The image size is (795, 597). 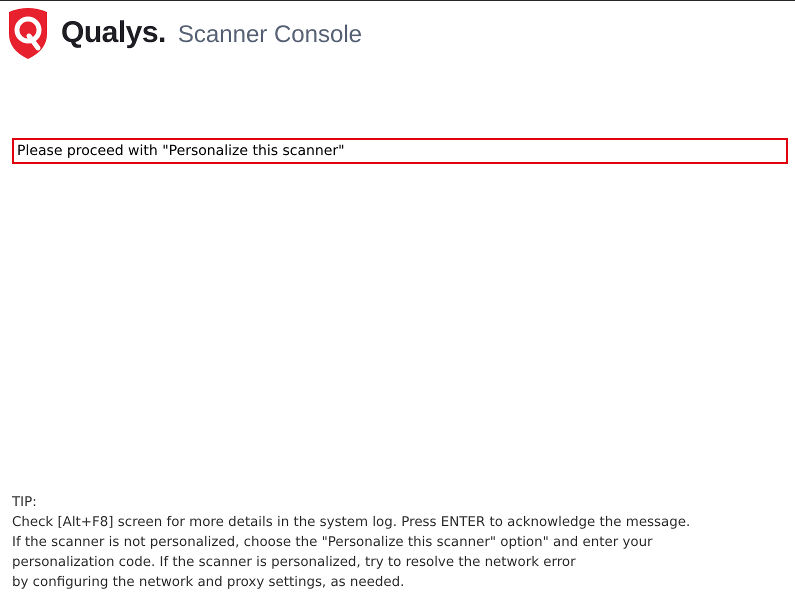 What do you see at coordinates (400, 151) in the screenshot?
I see `status-message: Please proceed with "Personalize this scanner"` at bounding box center [400, 151].